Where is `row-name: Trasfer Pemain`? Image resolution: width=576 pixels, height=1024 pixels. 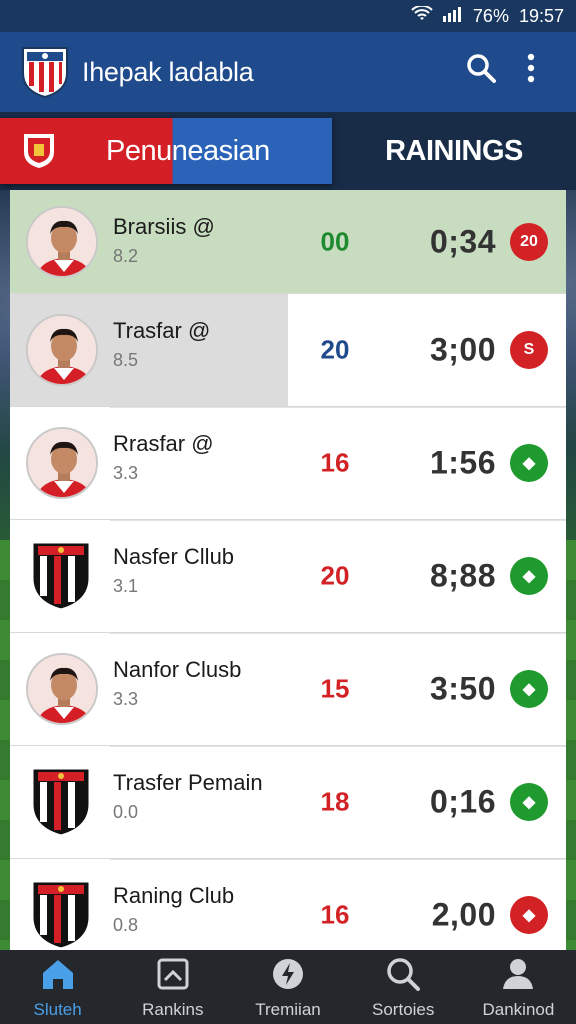 row-name: Trasfer Pemain is located at coordinates (188, 782).